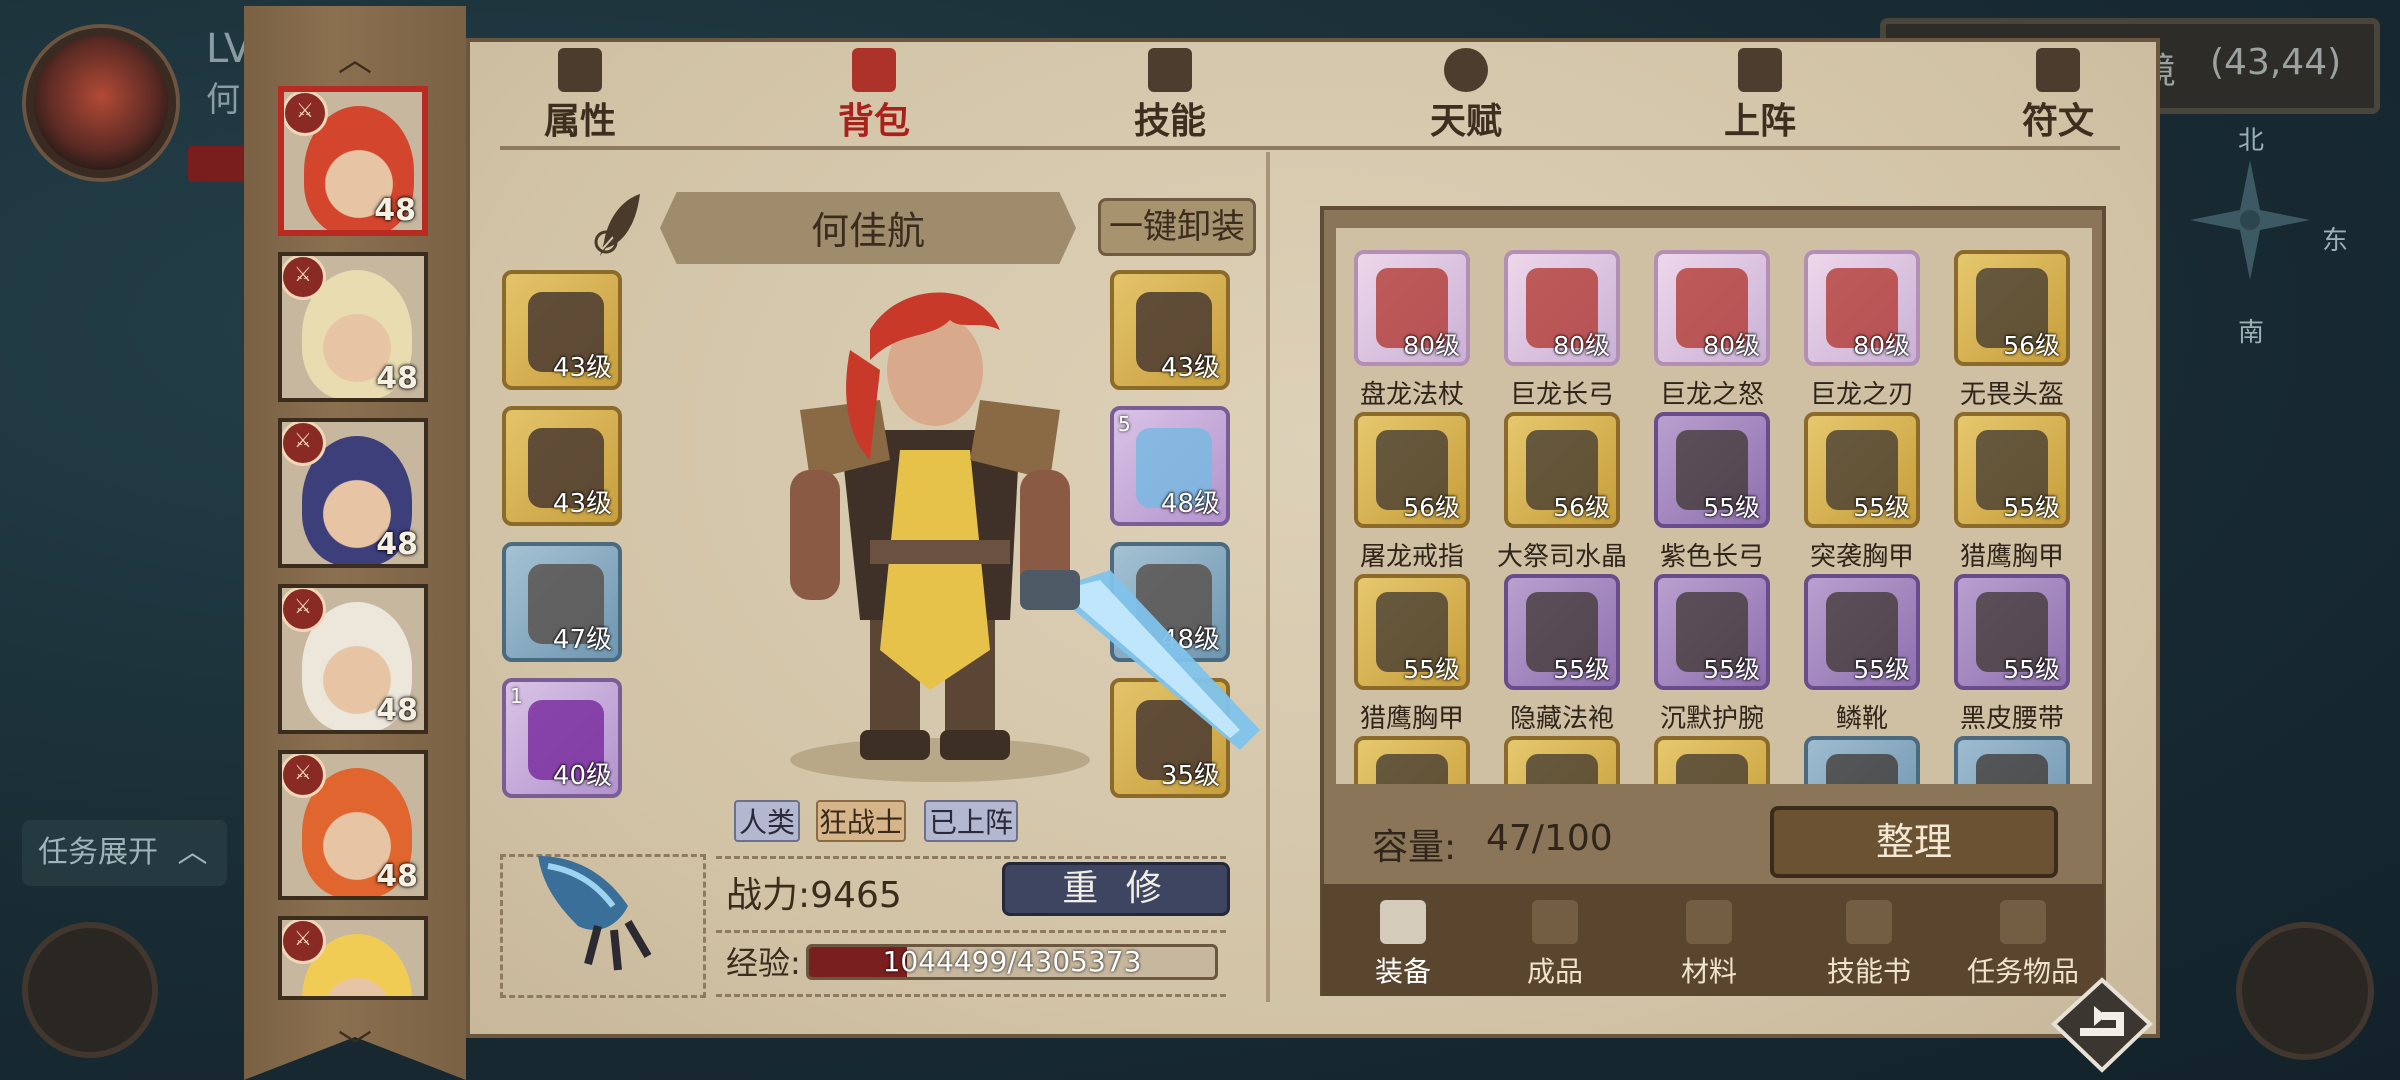 The image size is (2400, 1080). Describe the element at coordinates (580, 94) in the screenshot. I see `tab-0: 属性` at that location.